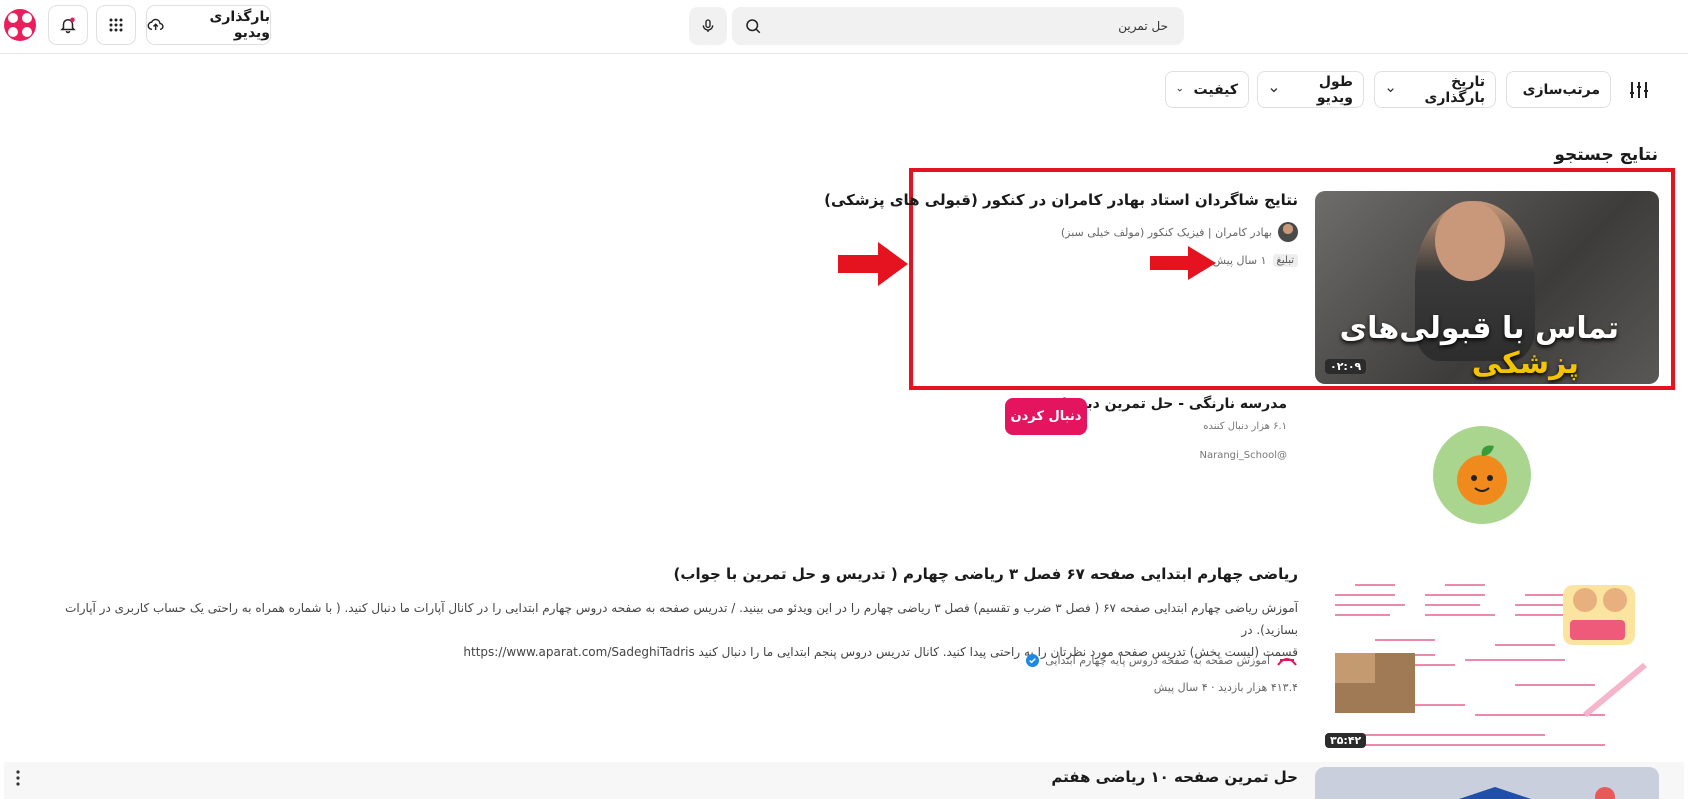  What do you see at coordinates (1479, 328) in the screenshot?
I see `thumbnail-caption: تماس با قبولی‌های` at bounding box center [1479, 328].